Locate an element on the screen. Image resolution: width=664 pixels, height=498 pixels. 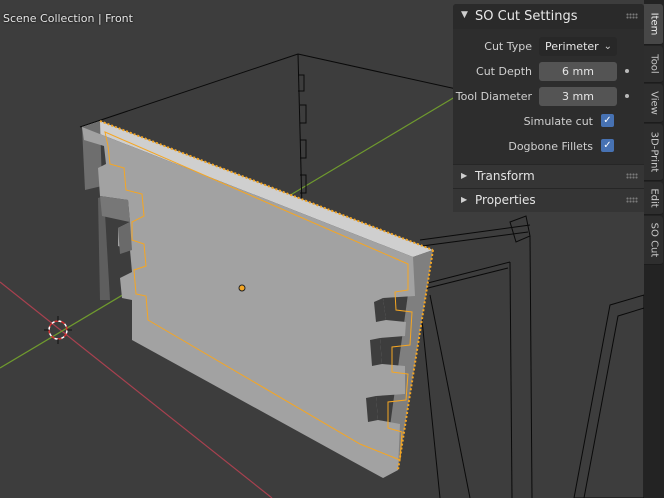
expand-arrow-icon: ▼ is located at coordinates (464, 15).